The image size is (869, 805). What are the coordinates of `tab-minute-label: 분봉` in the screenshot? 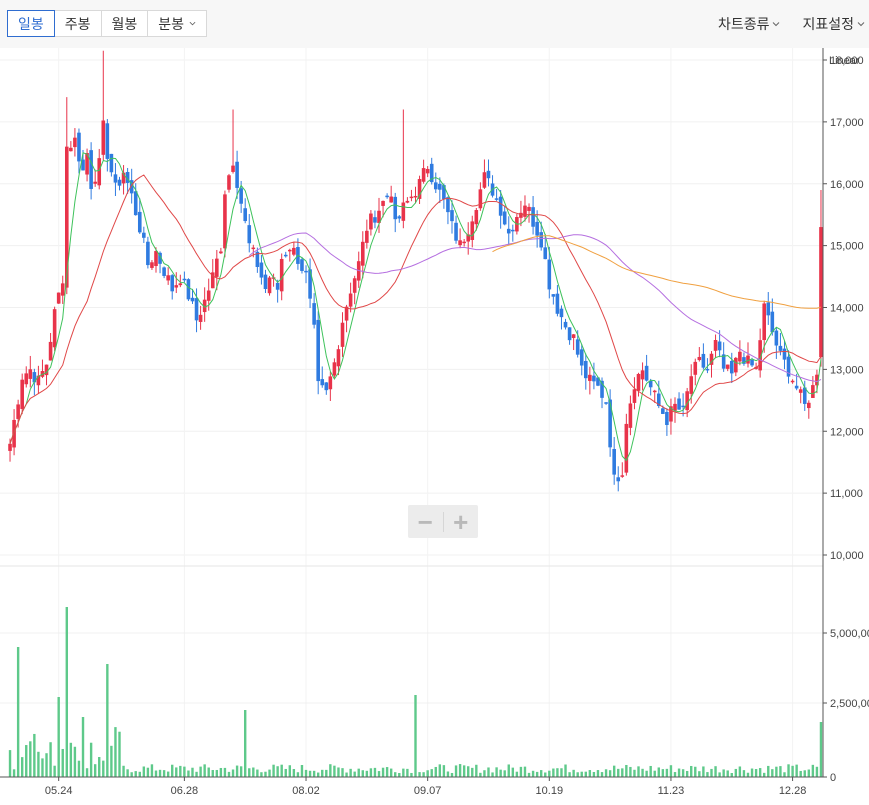 It's located at (171, 23).